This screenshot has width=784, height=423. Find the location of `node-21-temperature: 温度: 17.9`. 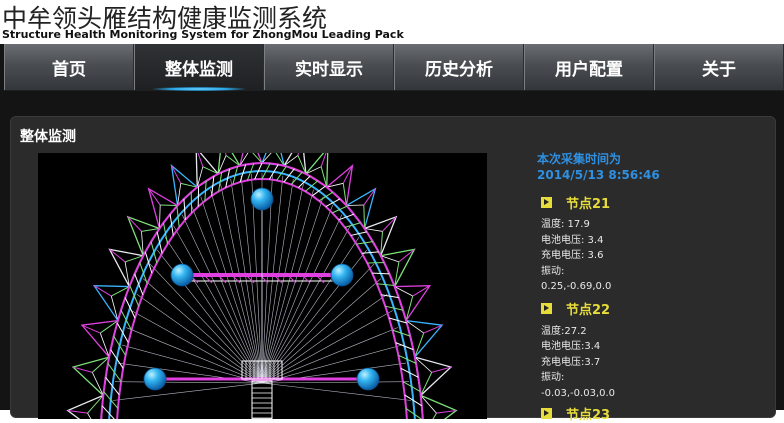

node-21-temperature: 温度: 17.9 is located at coordinates (652, 225).